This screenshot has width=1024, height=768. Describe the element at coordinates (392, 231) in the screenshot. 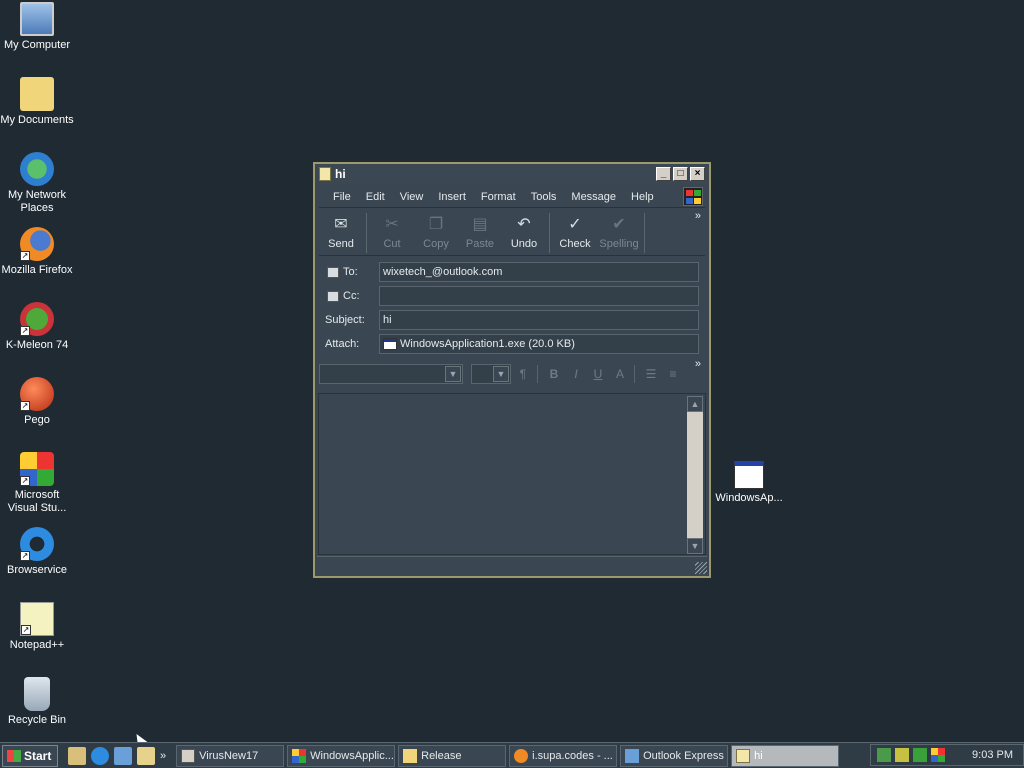

I see `cut-button: ✂ Cut` at that location.